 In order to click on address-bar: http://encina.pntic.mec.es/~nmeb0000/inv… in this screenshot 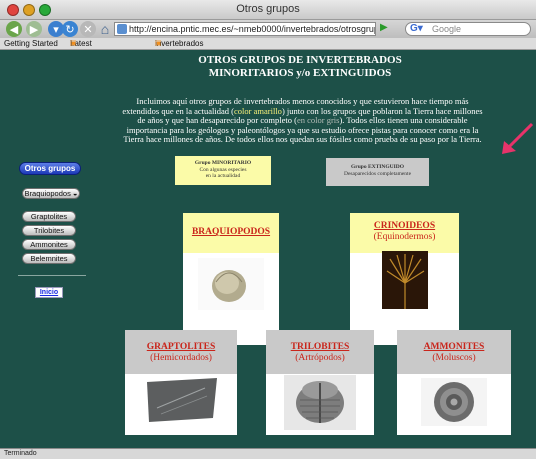, I will do `click(245, 29)`.